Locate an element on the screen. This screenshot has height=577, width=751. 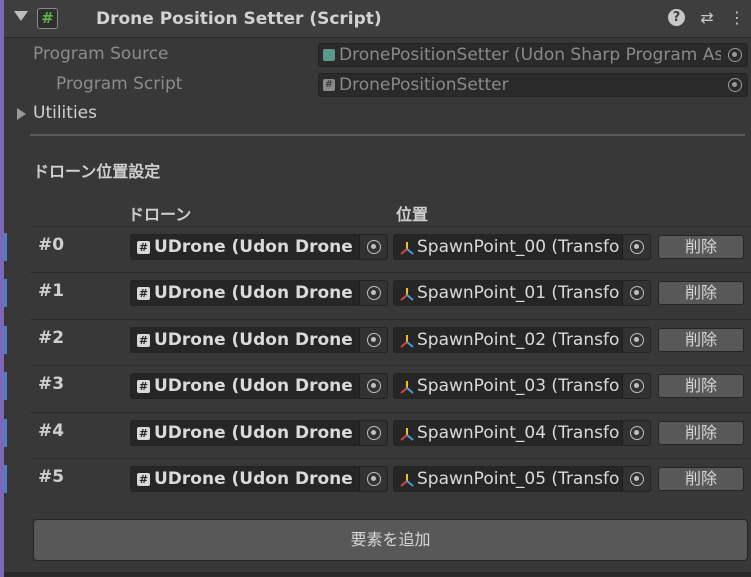
program-script-label: Program Script is located at coordinates (119, 84).